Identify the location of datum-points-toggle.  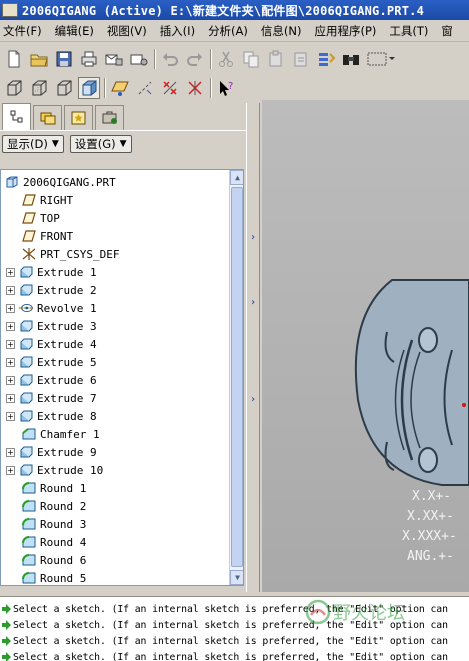
(170, 88).